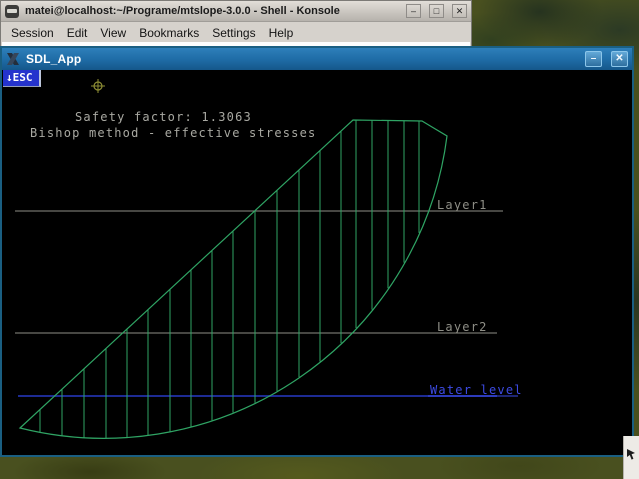 The image size is (639, 479). What do you see at coordinates (113, 33) in the screenshot?
I see `menu-view: View` at bounding box center [113, 33].